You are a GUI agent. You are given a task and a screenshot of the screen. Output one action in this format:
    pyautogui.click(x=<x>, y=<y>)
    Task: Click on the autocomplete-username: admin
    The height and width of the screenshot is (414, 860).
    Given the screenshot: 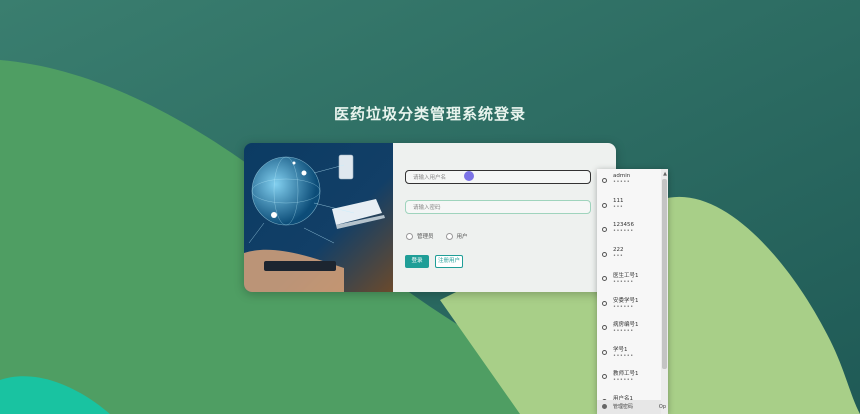 What is the action you would take?
    pyautogui.click(x=622, y=176)
    